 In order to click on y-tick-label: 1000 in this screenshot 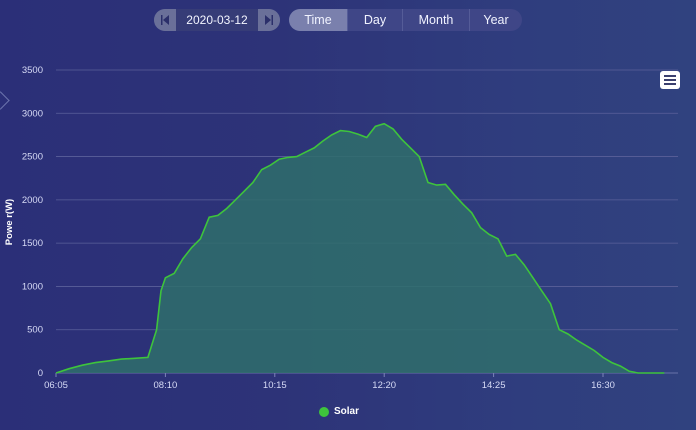, I will do `click(32, 286)`.